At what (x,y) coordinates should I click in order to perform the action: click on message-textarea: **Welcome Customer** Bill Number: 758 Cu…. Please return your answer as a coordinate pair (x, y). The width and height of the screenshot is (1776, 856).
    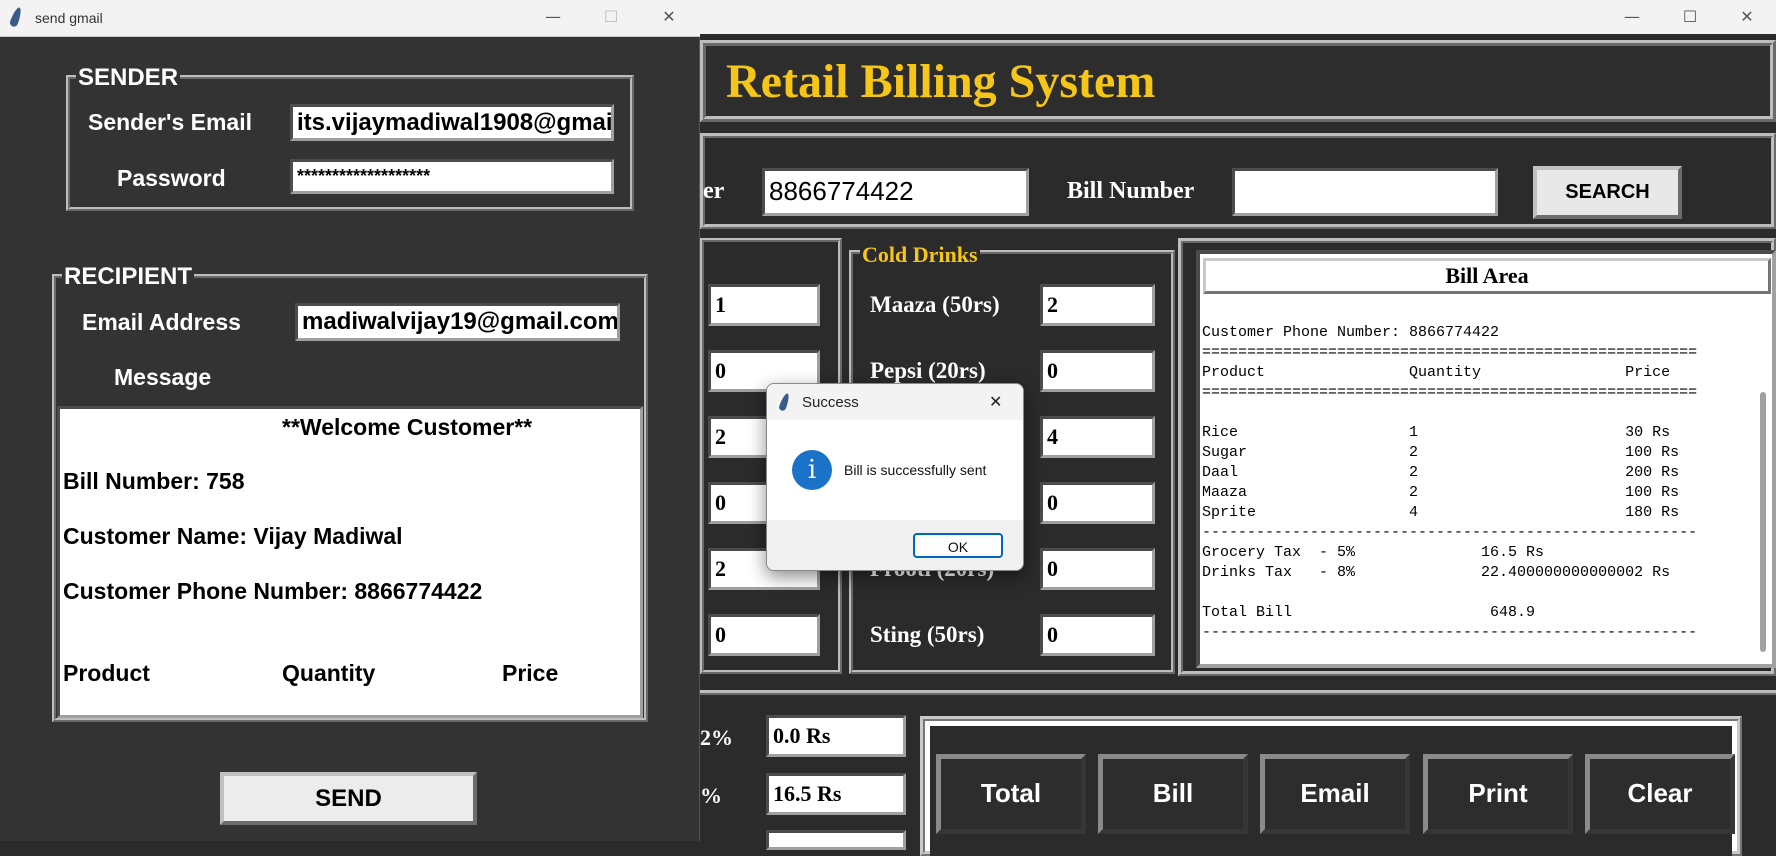
    Looking at the image, I should click on (350, 562).